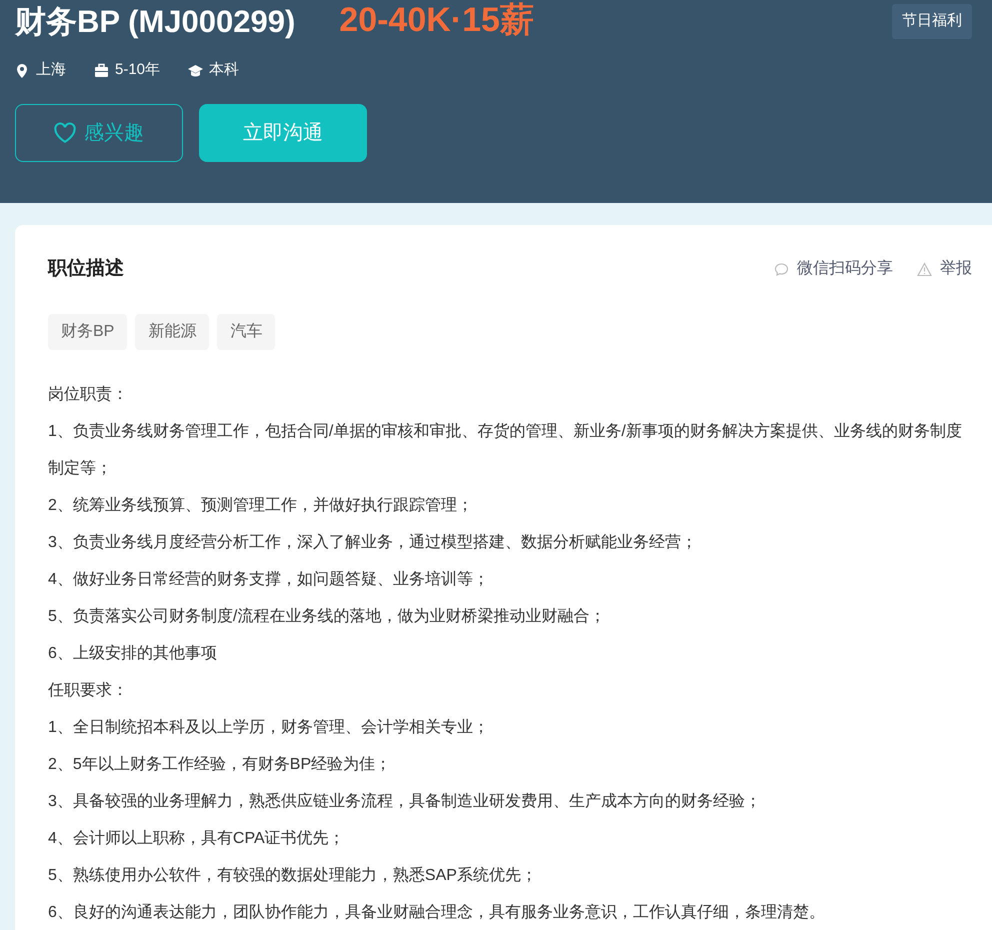  I want to click on location-text: 上海, so click(51, 70).